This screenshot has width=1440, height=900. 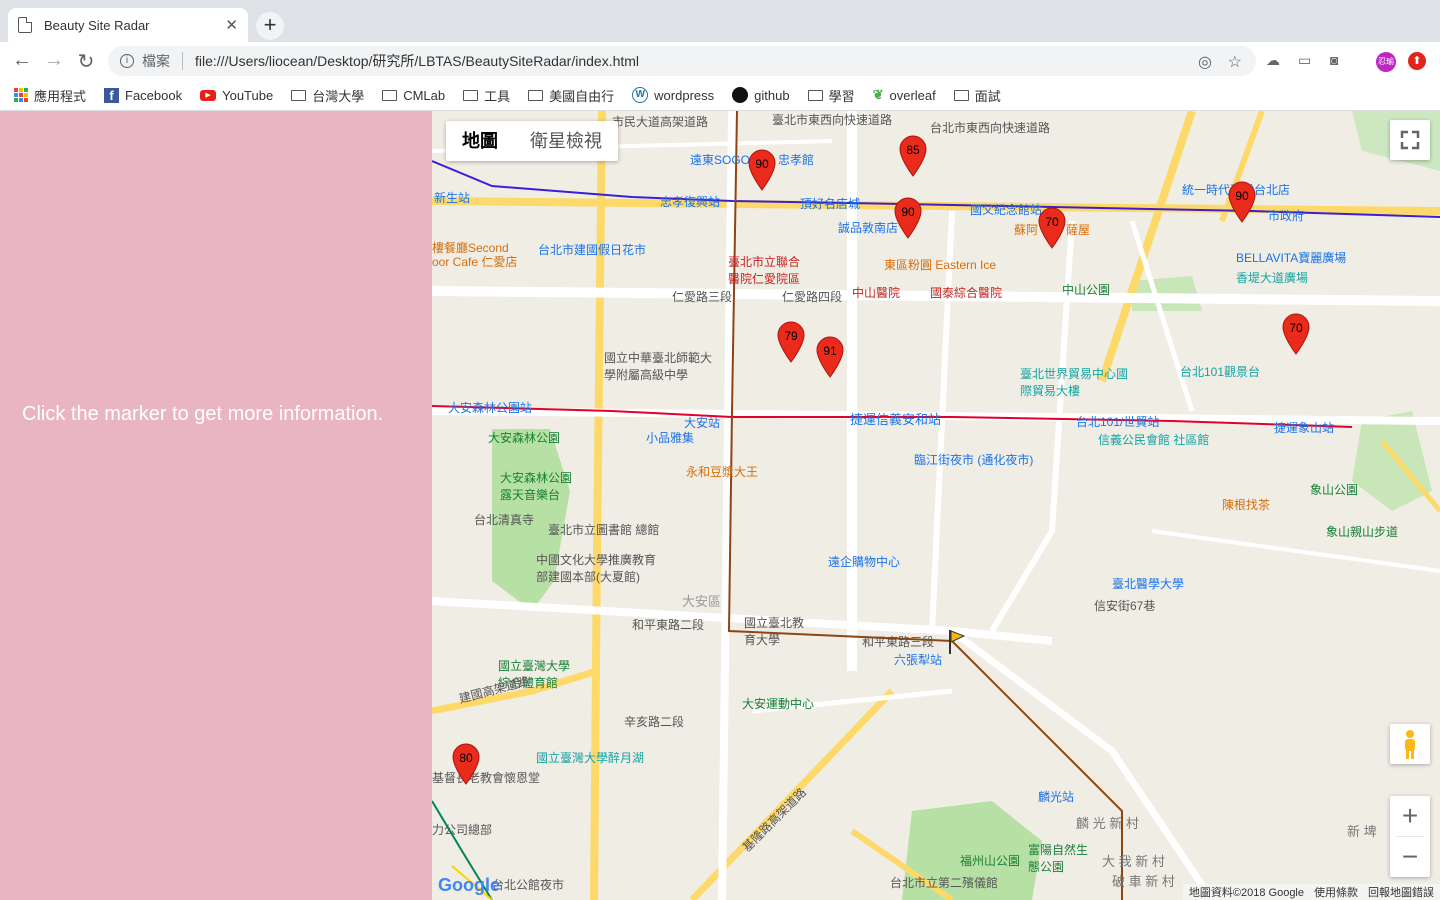 What do you see at coordinates (86, 61) in the screenshot?
I see `reload-button: ↻` at bounding box center [86, 61].